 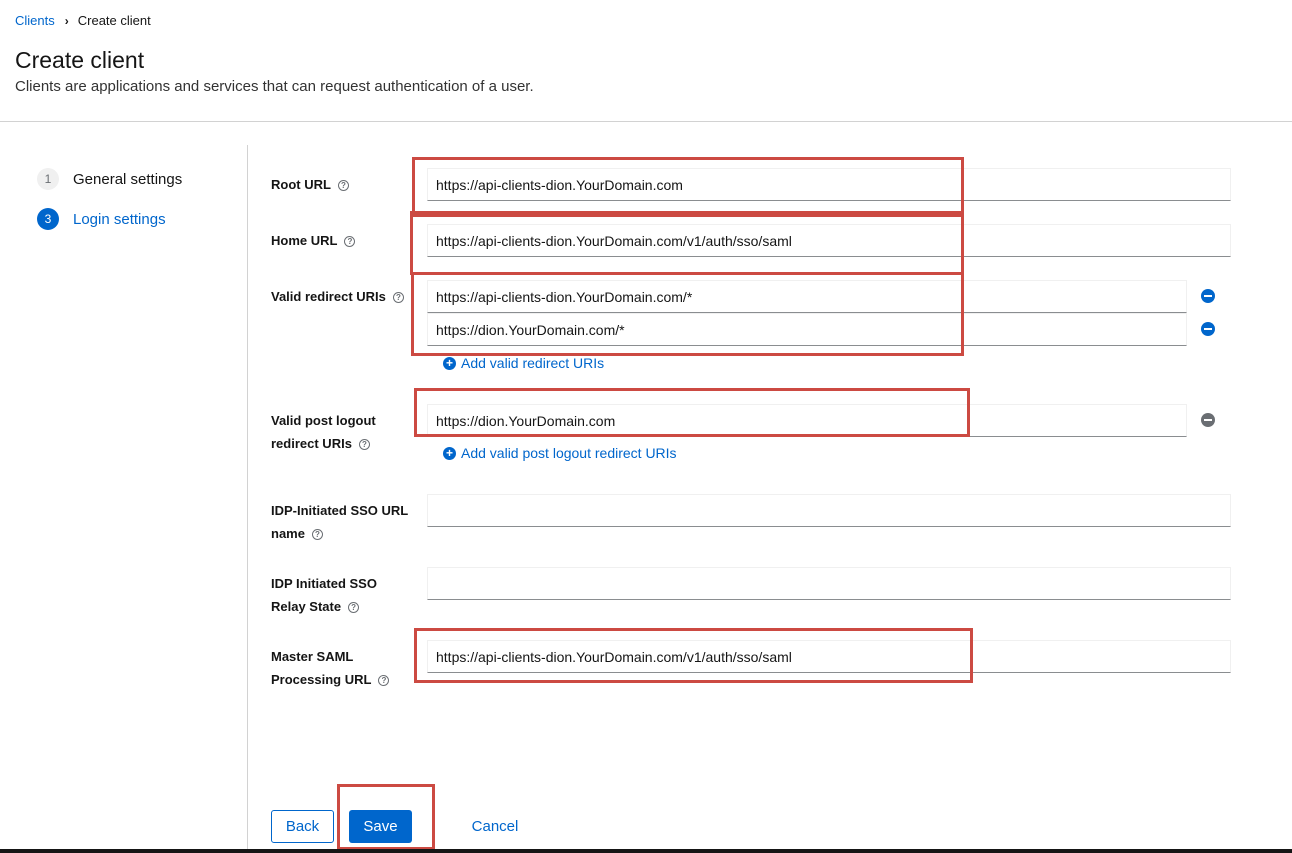 What do you see at coordinates (321, 679) in the screenshot?
I see `master-saml-label-line2: Processing URL` at bounding box center [321, 679].